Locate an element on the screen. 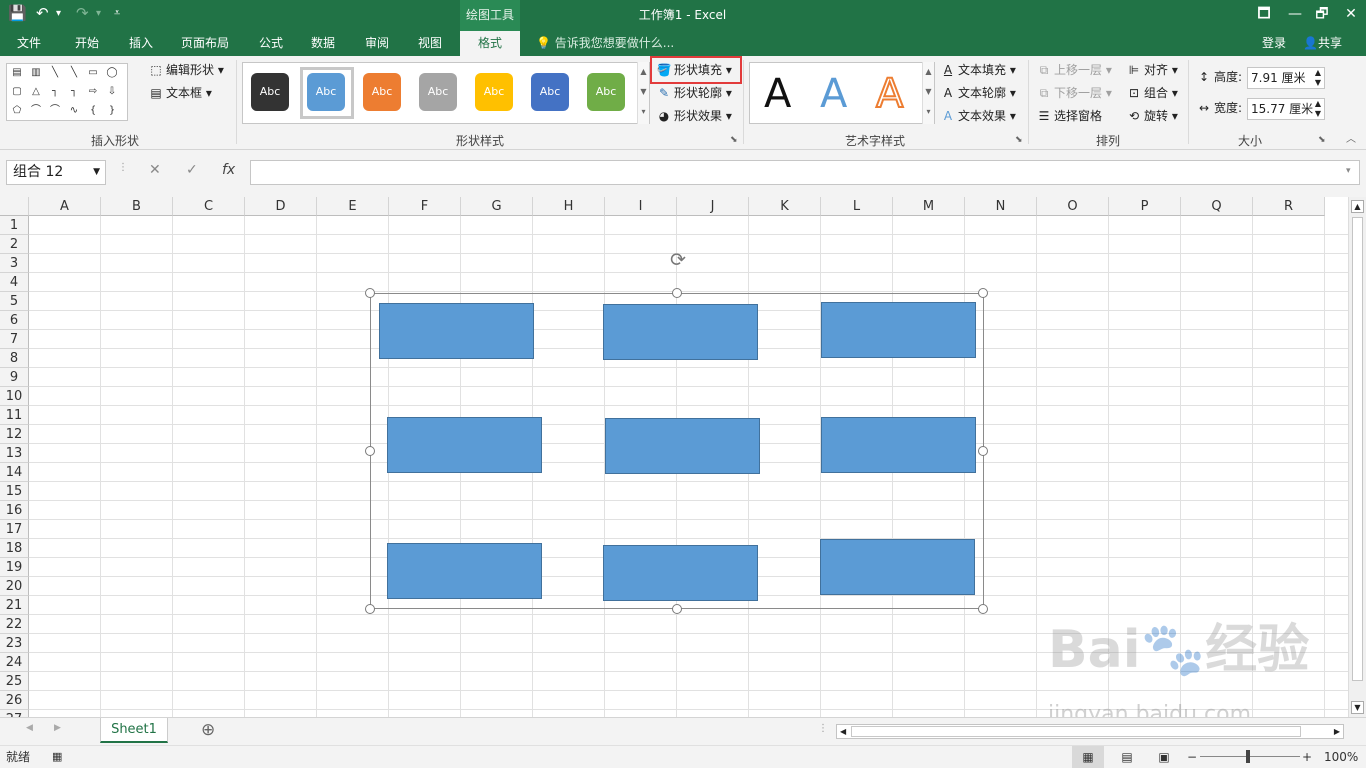  width-field: 15.77 厘米 ▲ ▼ is located at coordinates (1286, 109).